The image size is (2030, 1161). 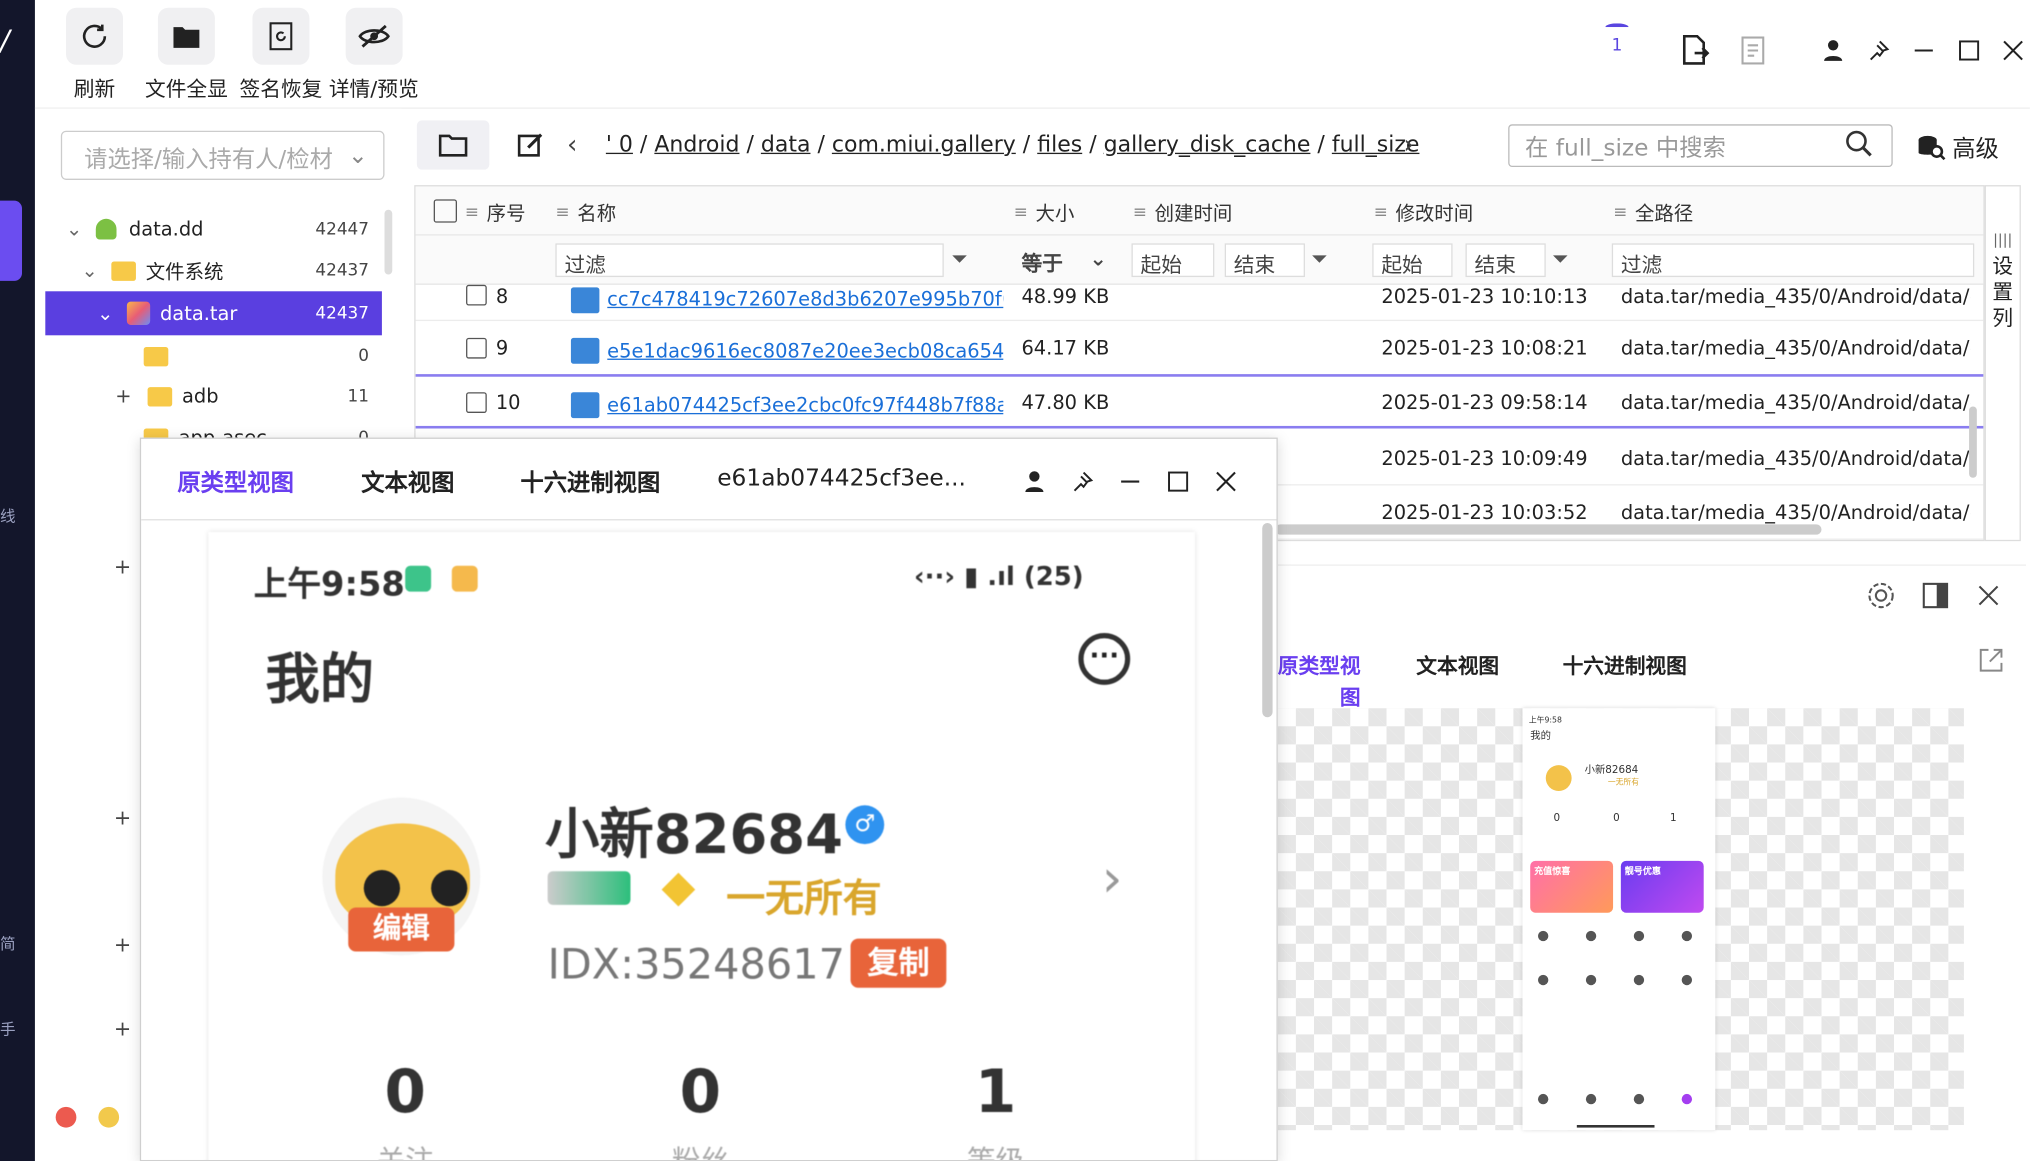 I want to click on file-name-link: cc7c478419c72607e8d3b6207e995b70f68e, so click(x=805, y=298).